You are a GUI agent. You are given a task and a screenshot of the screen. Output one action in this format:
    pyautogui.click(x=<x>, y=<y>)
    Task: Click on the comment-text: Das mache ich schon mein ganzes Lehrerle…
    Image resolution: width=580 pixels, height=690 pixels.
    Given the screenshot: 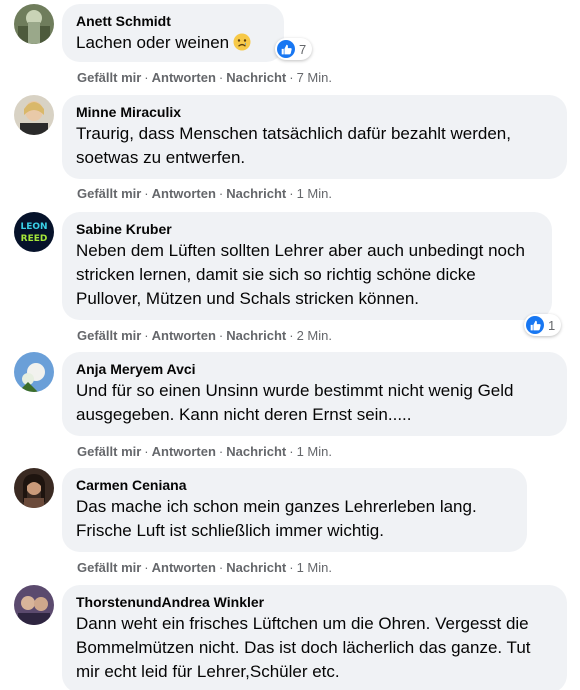 What is the action you would take?
    pyautogui.click(x=276, y=518)
    